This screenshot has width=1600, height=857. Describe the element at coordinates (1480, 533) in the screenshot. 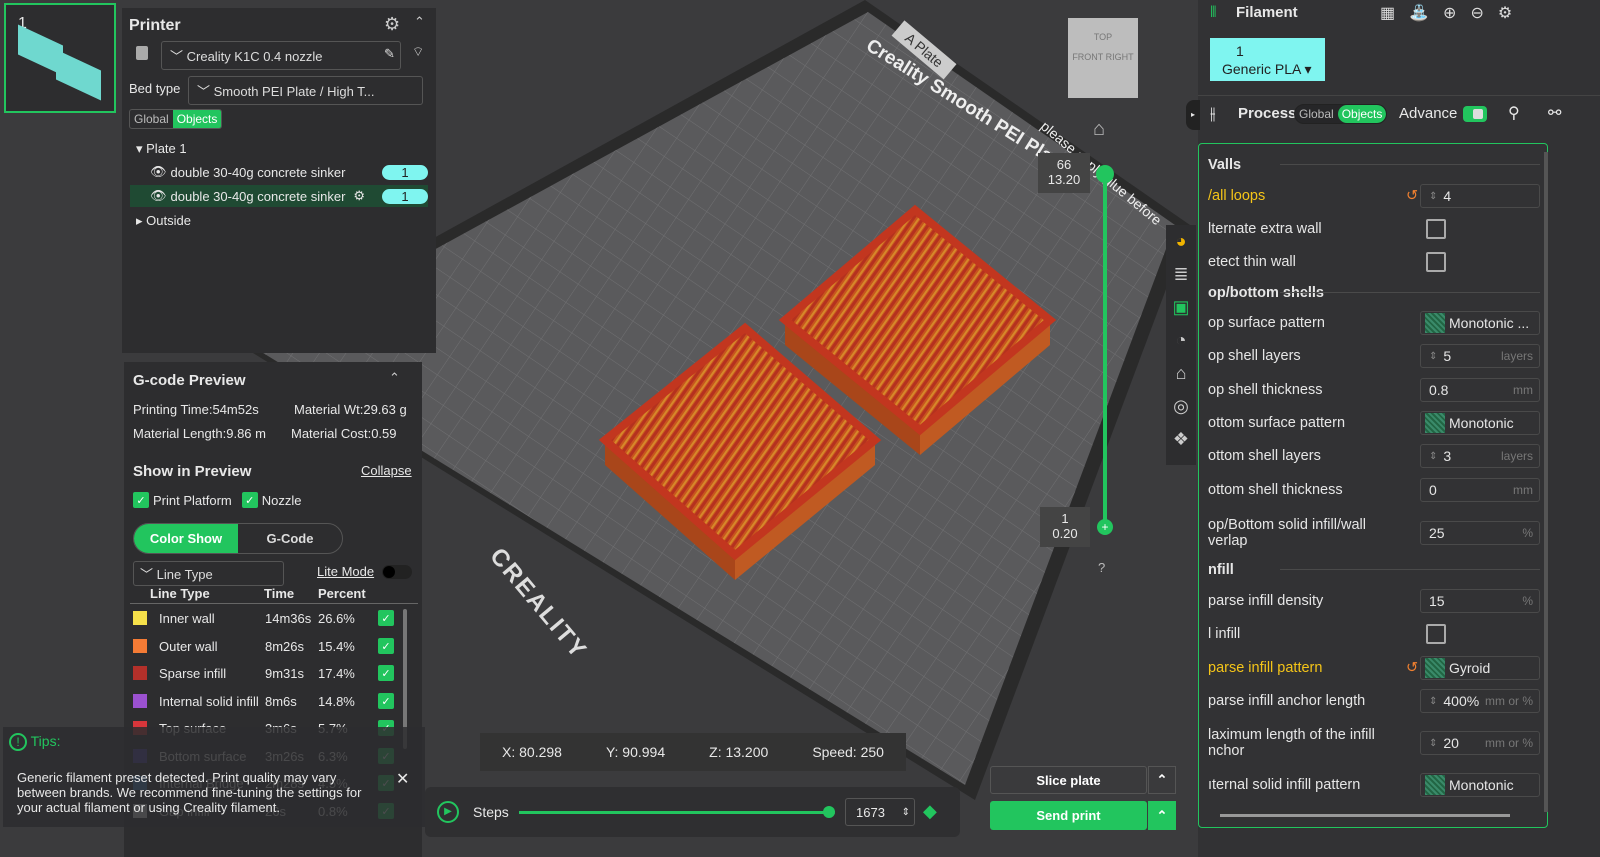

I see `setting-input: 25%` at that location.